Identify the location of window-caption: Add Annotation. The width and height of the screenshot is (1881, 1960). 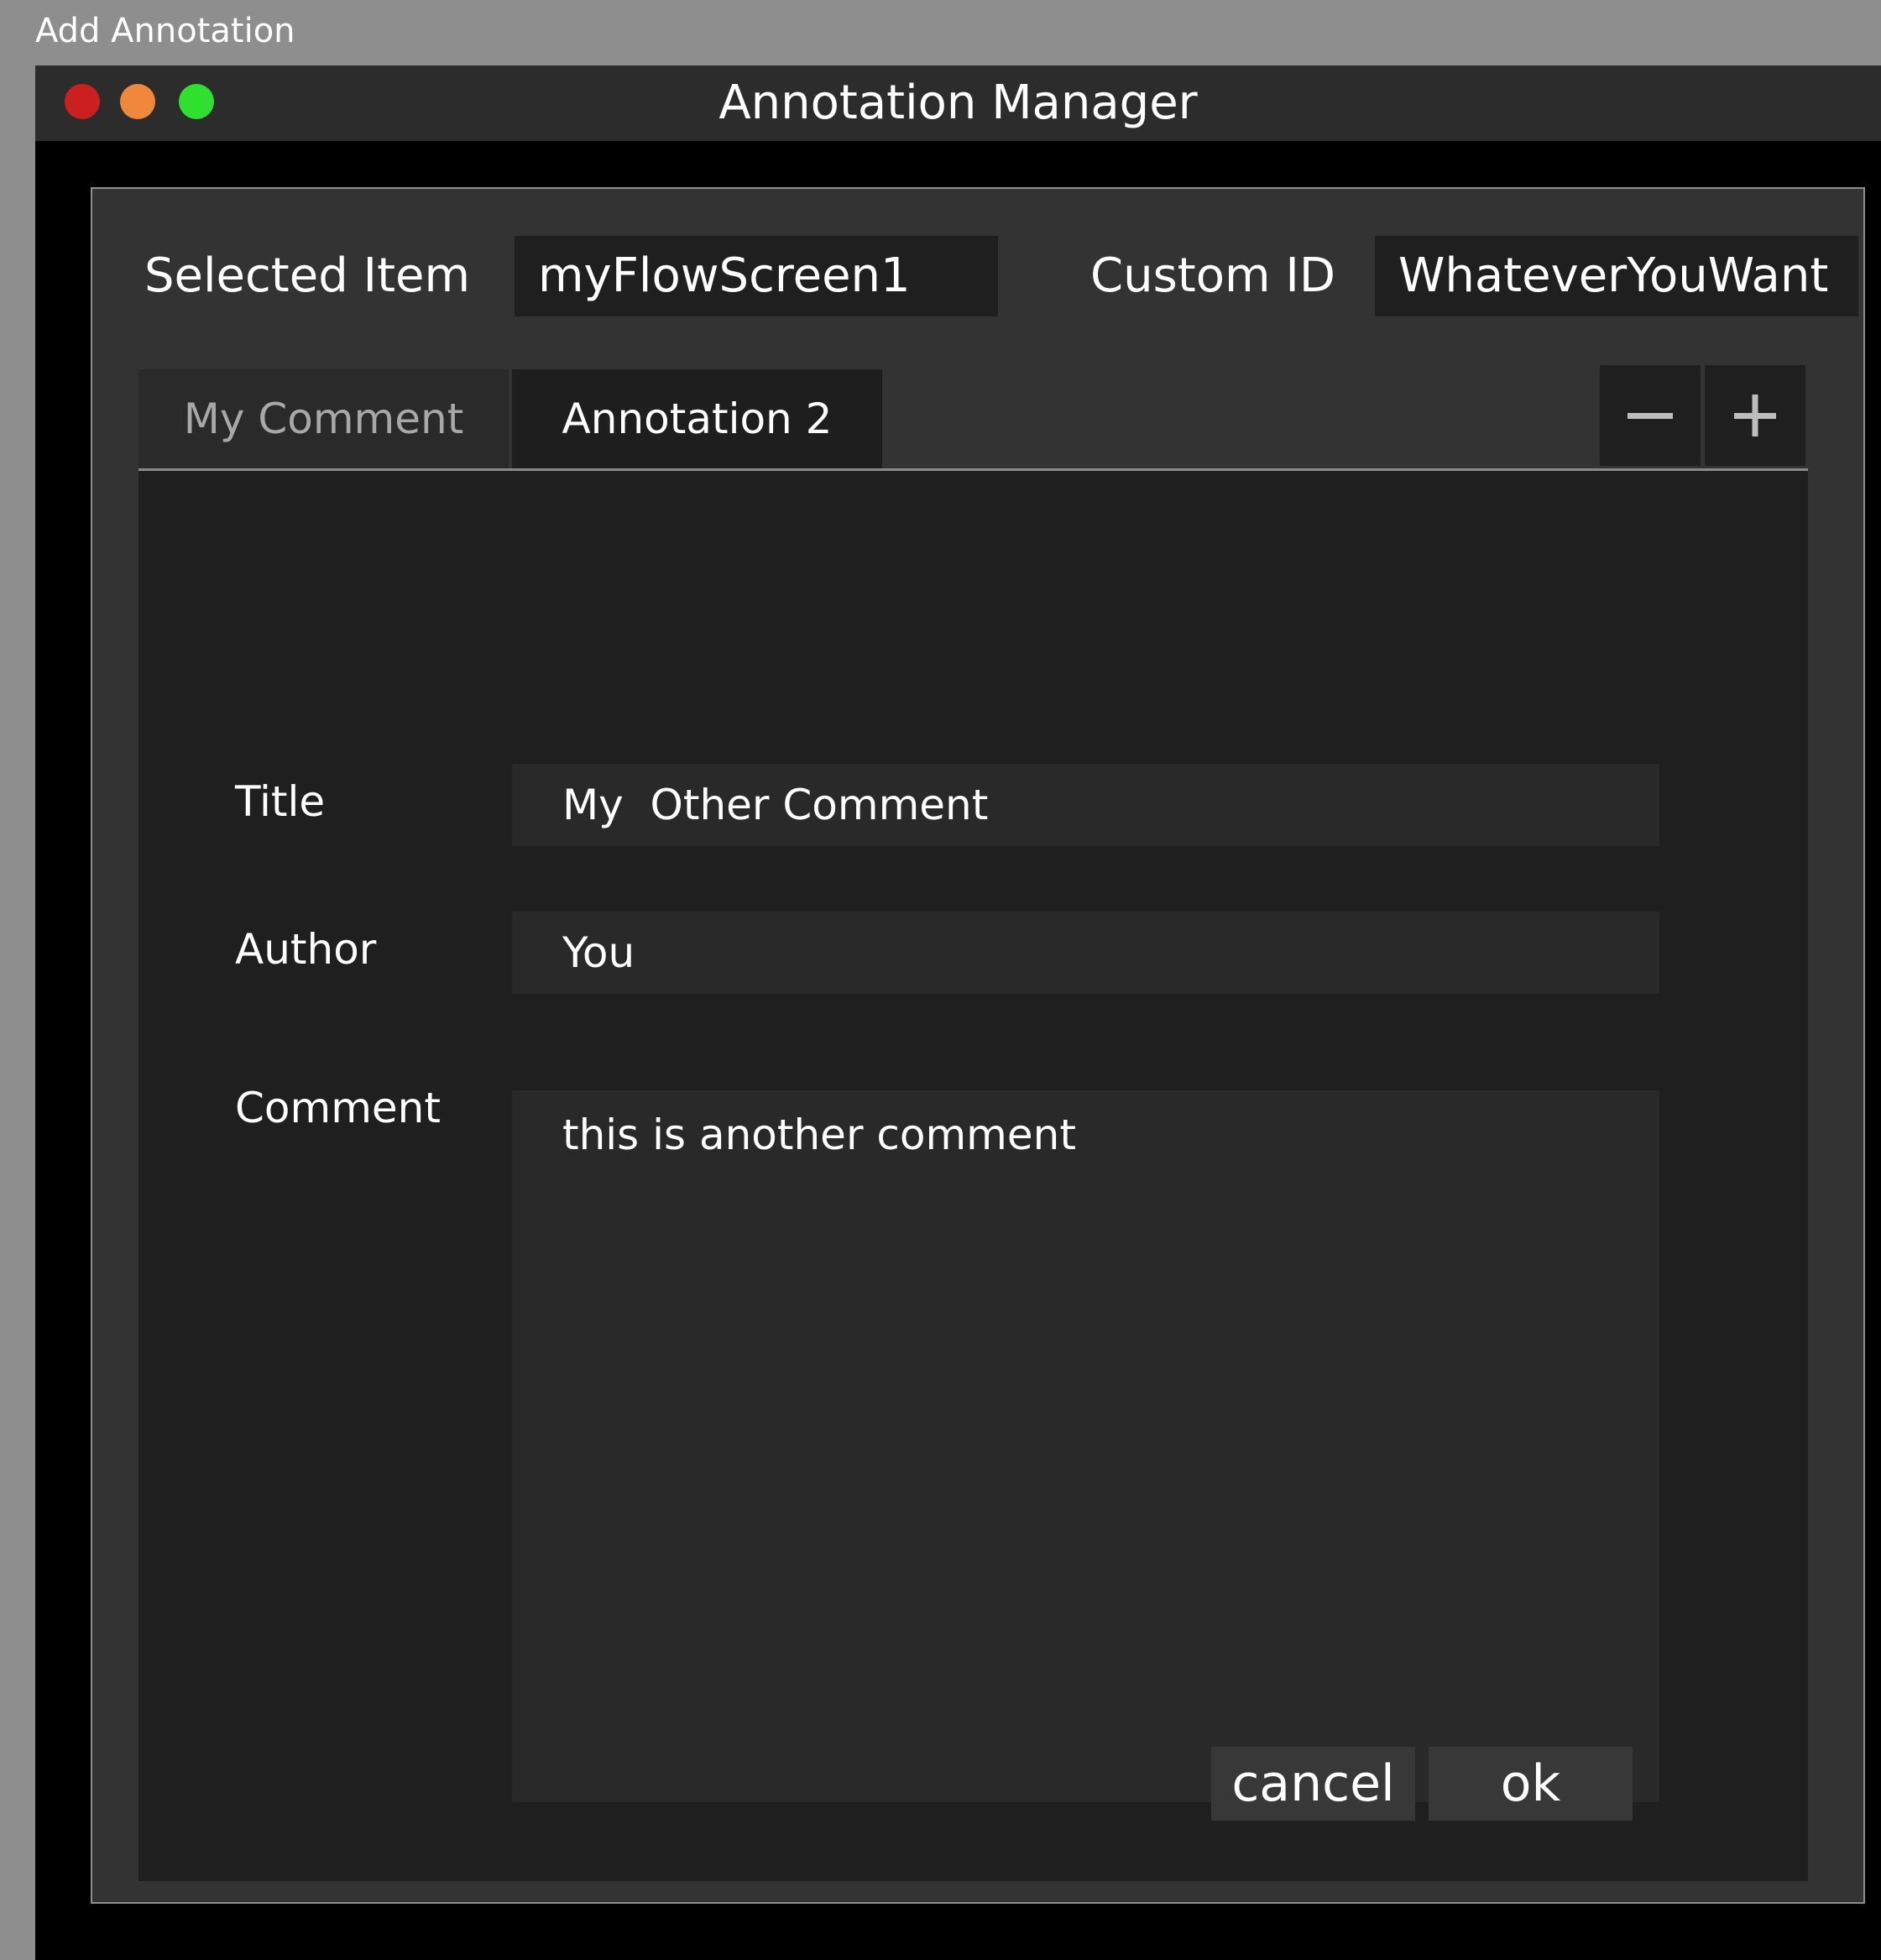
(165, 31).